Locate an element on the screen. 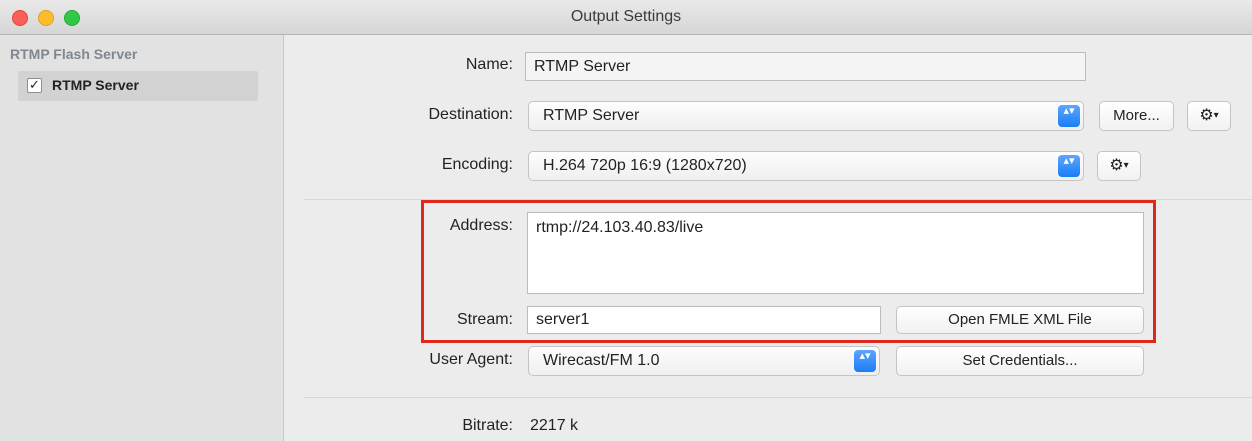 The image size is (1252, 441). destination-select: RTMP Server ▴▾ is located at coordinates (806, 116).